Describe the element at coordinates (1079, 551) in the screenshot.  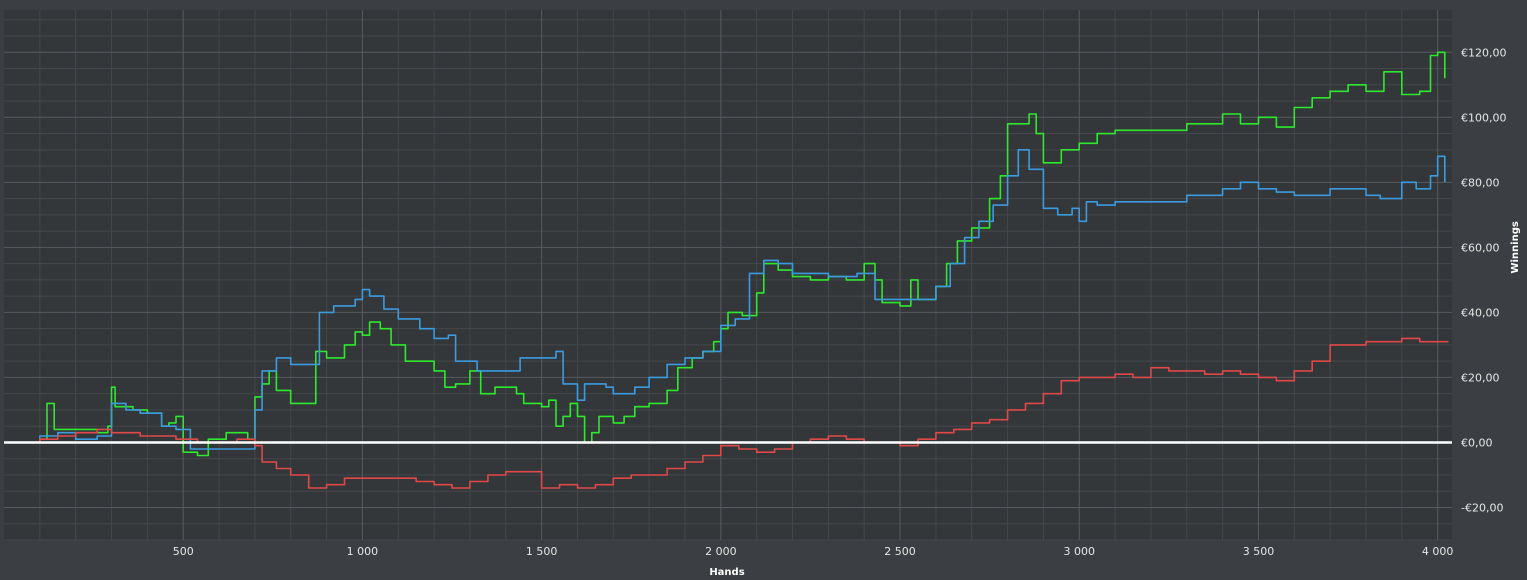
I see `x-tick-label: 3 000` at that location.